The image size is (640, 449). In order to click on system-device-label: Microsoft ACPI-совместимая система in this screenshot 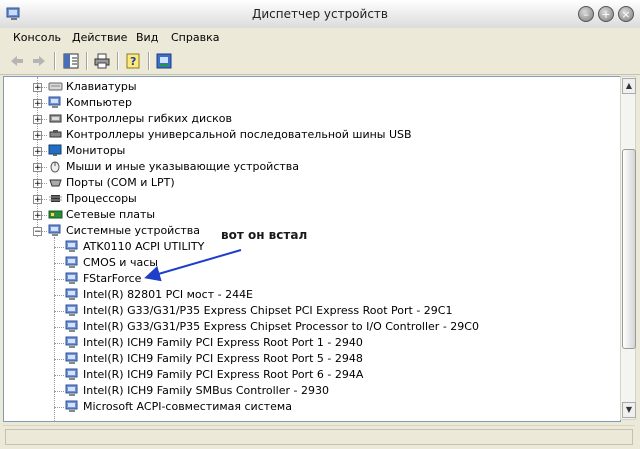, I will do `click(187, 406)`.